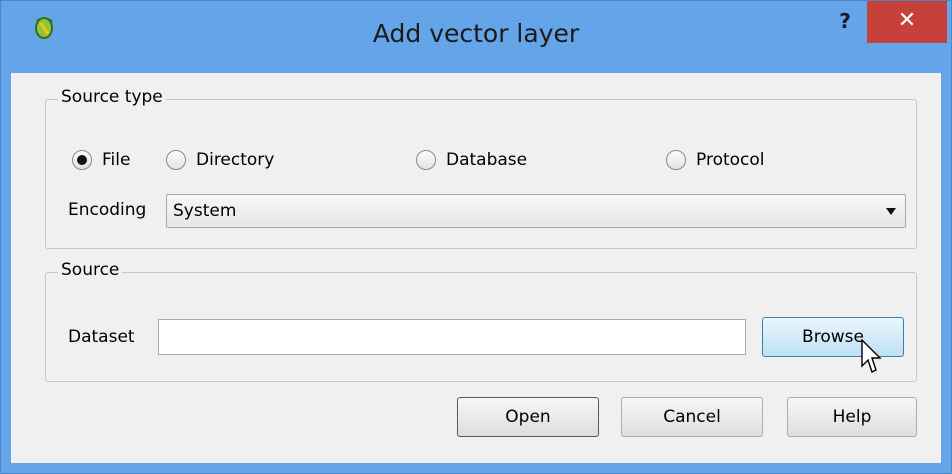  Describe the element at coordinates (871, 356) in the screenshot. I see `mouse-pointer-icon` at that location.